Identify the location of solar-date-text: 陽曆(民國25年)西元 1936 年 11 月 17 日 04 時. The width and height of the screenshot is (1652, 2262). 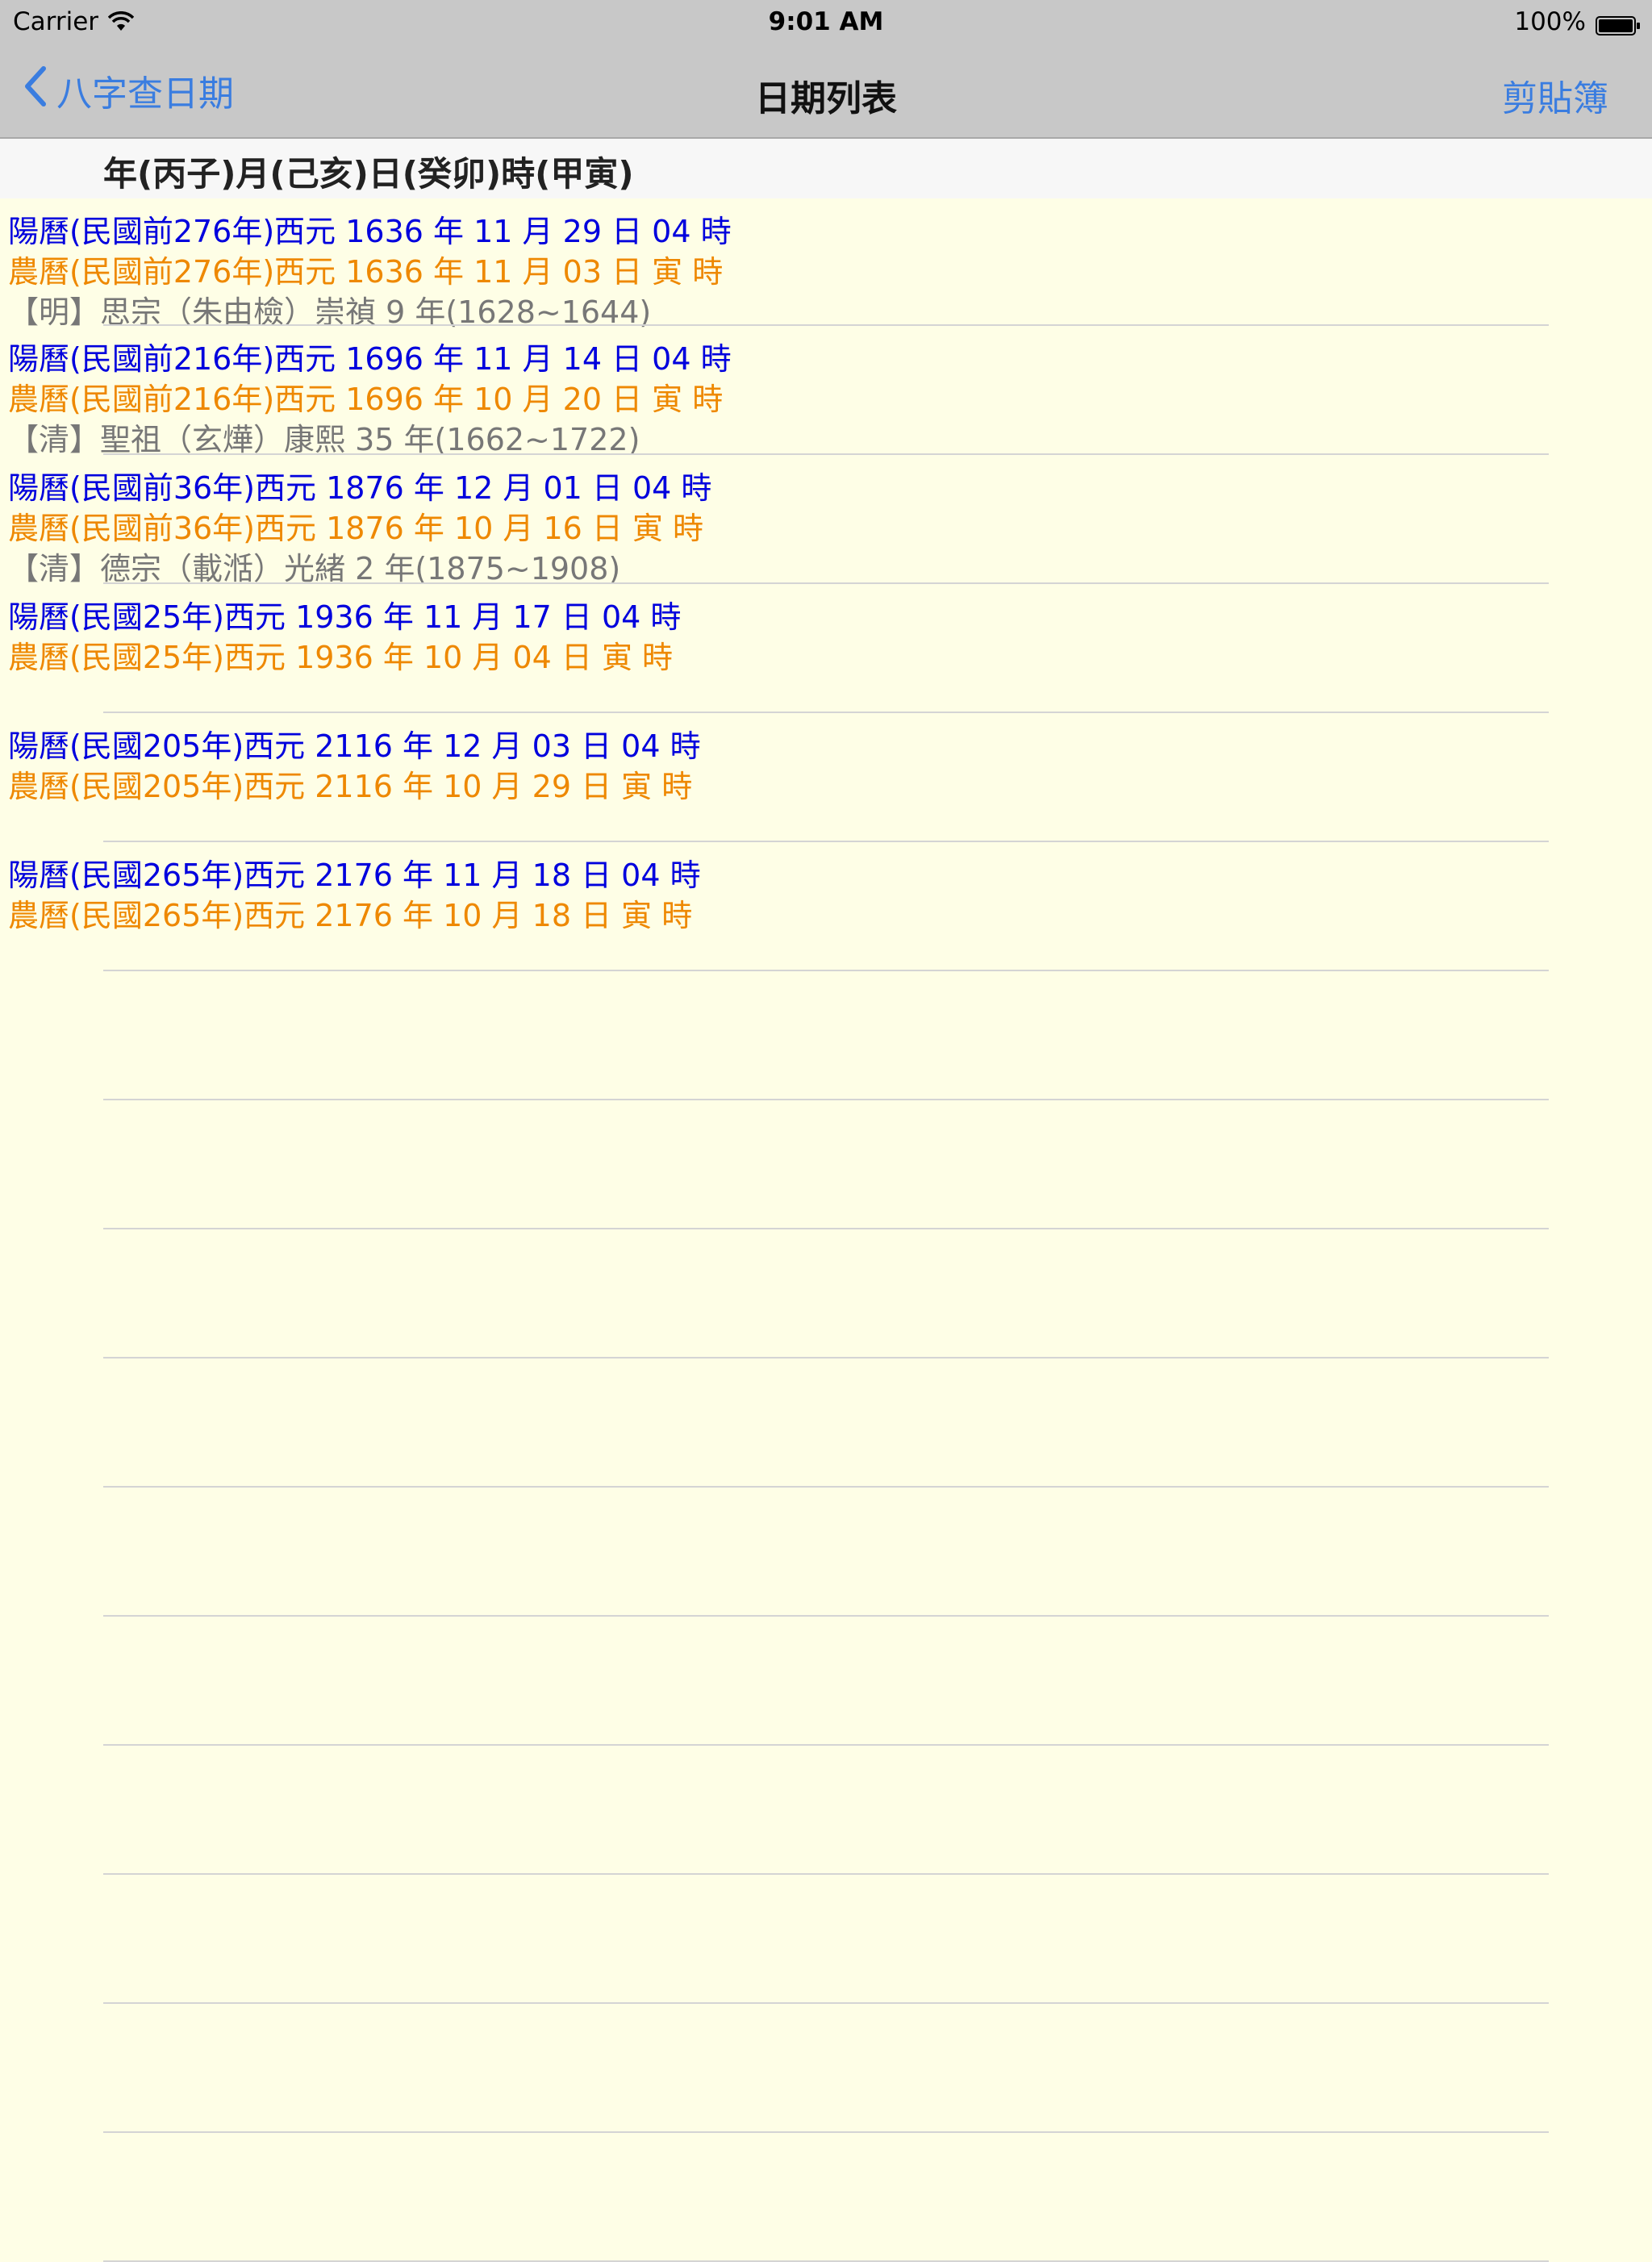
(345, 617).